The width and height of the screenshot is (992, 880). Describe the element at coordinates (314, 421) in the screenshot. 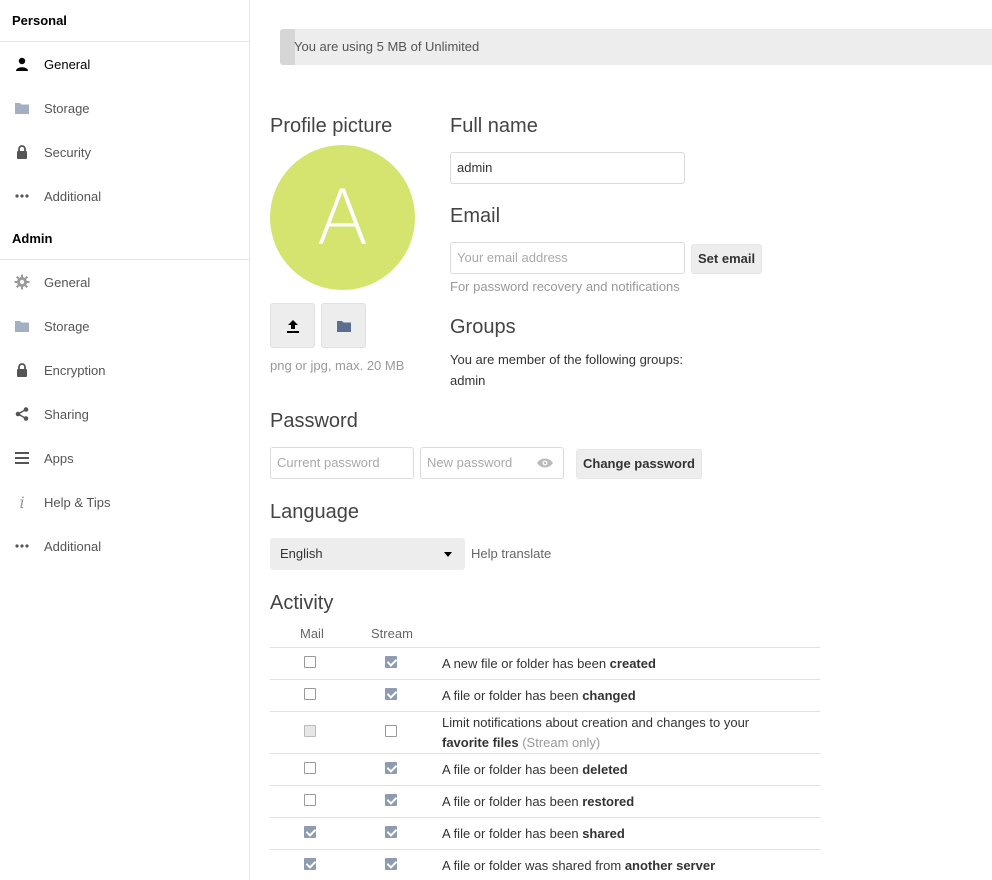

I see `password-heading: Password` at that location.